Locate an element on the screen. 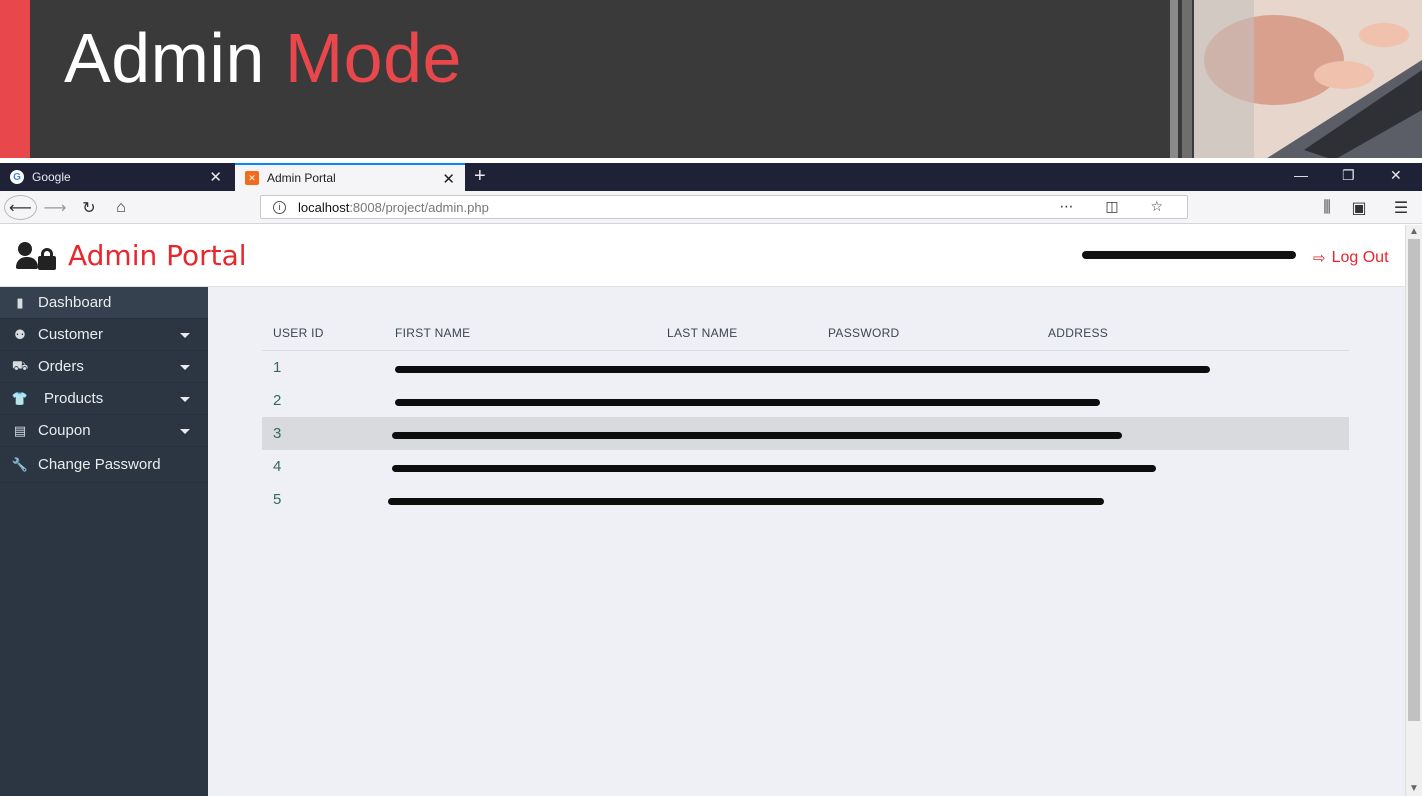 The height and width of the screenshot is (796, 1422). user-id-cell: 1 is located at coordinates (277, 367).